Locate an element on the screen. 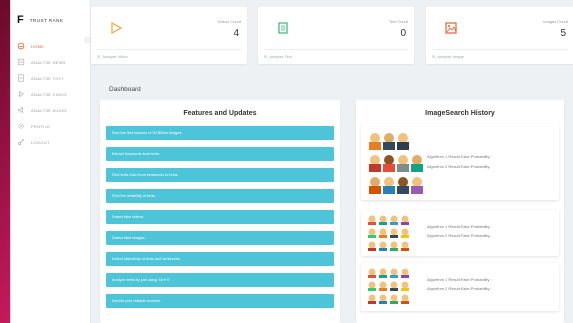 The height and width of the screenshot is (323, 573). sidebar-item-label: ANALYSE TEXT is located at coordinates (48, 78).